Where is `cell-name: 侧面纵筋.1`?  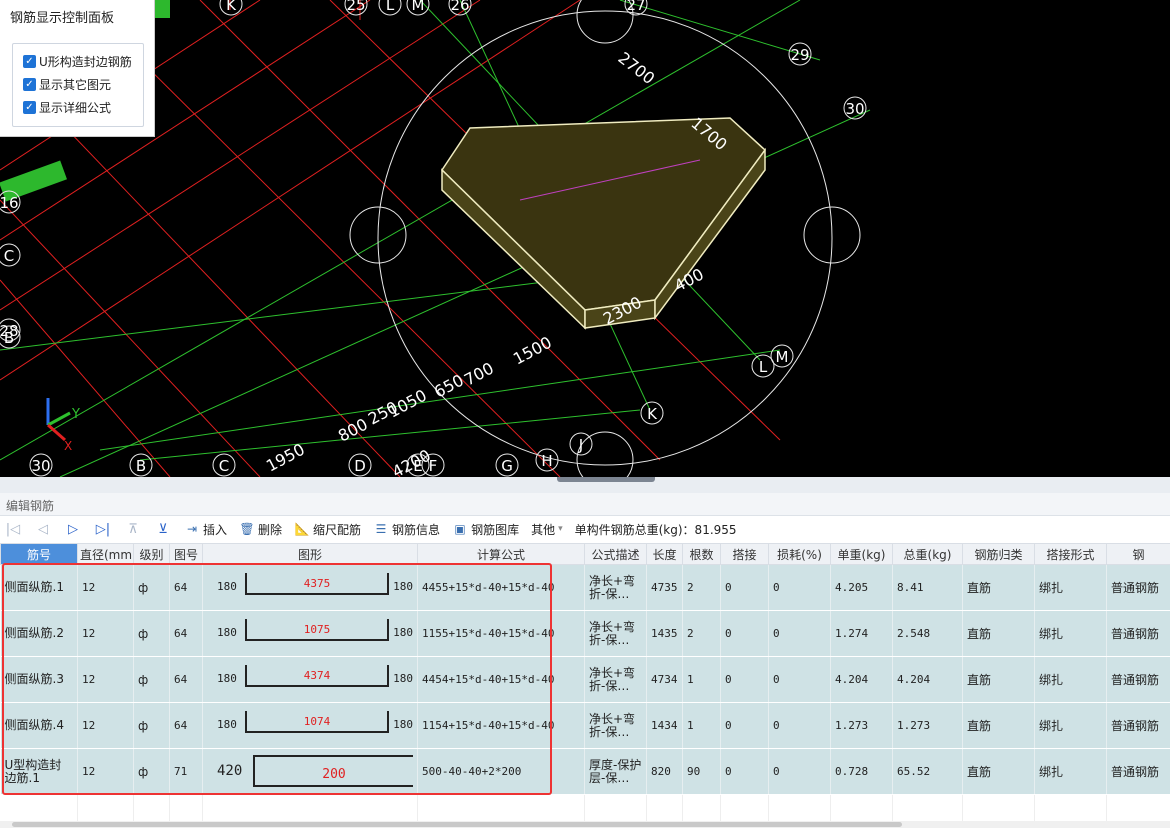 cell-name: 侧面纵筋.1 is located at coordinates (39, 587).